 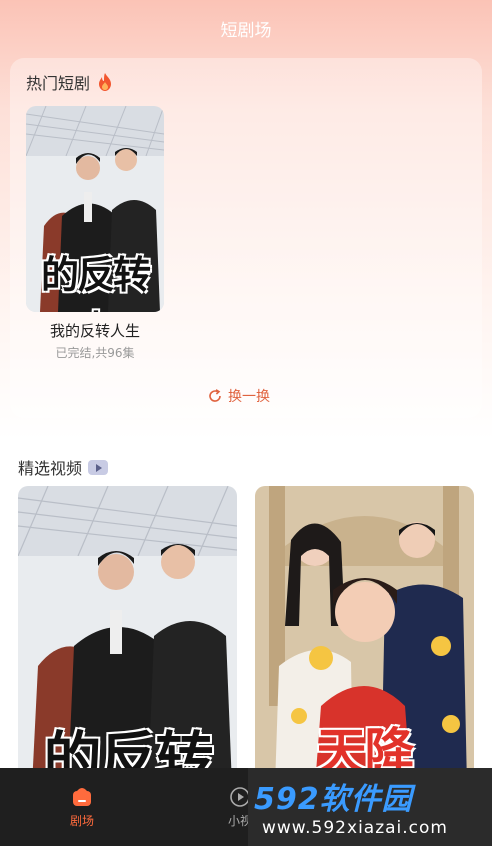 I want to click on theater-icon, so click(x=82, y=797).